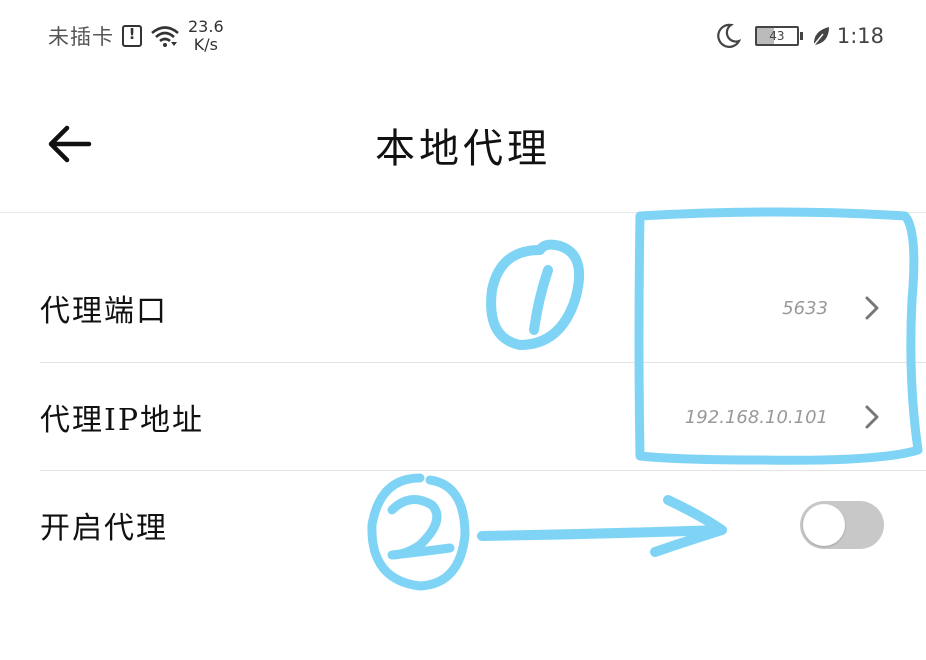  What do you see at coordinates (206, 26) in the screenshot?
I see `network-speed-value: 23.6` at bounding box center [206, 26].